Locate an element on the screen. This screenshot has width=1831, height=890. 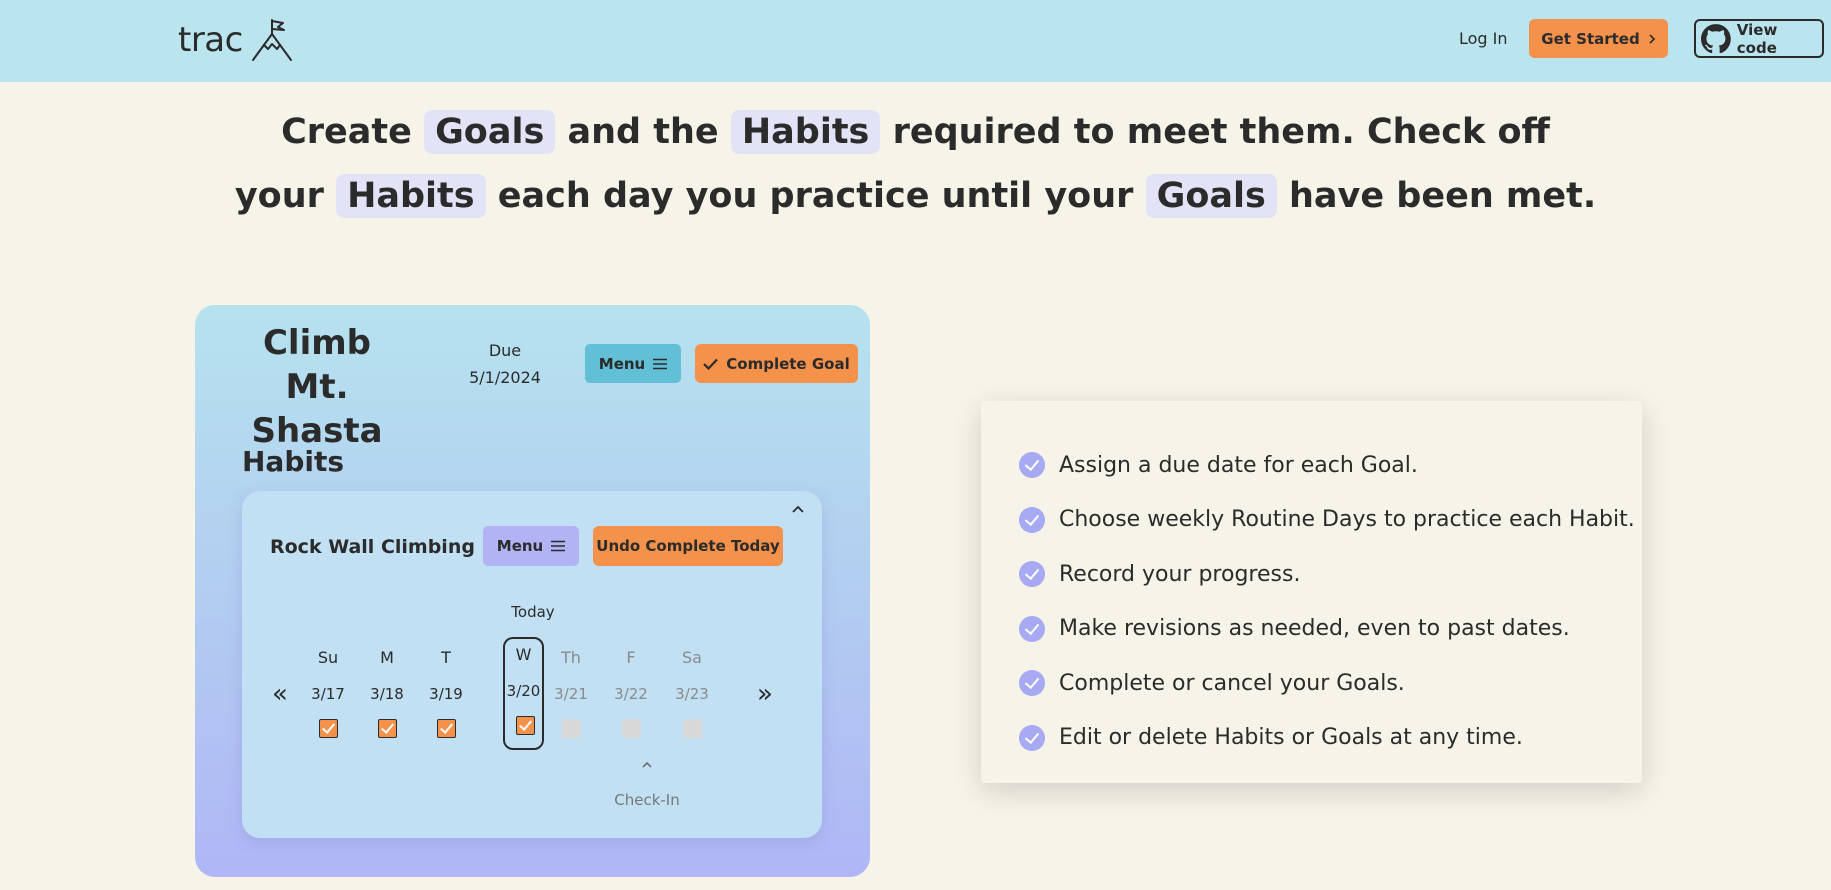
get-started-label: Get Started is located at coordinates (1590, 38).